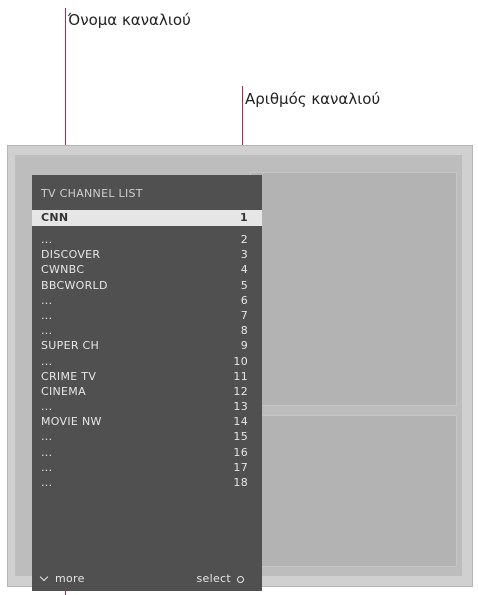 The image size is (478, 595). I want to click on channel-number: 1, so click(244, 217).